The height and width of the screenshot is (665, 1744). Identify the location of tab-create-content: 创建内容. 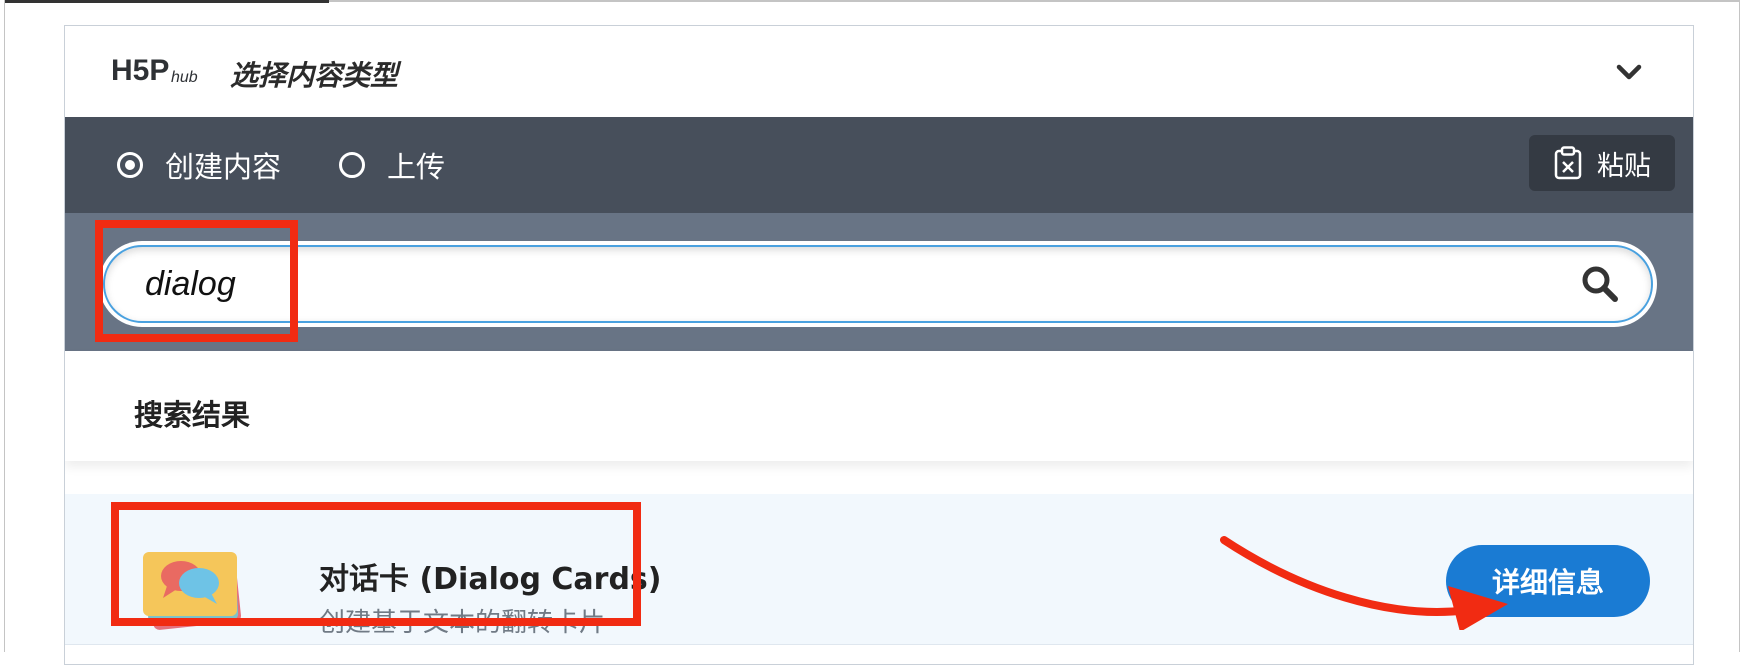
(199, 165).